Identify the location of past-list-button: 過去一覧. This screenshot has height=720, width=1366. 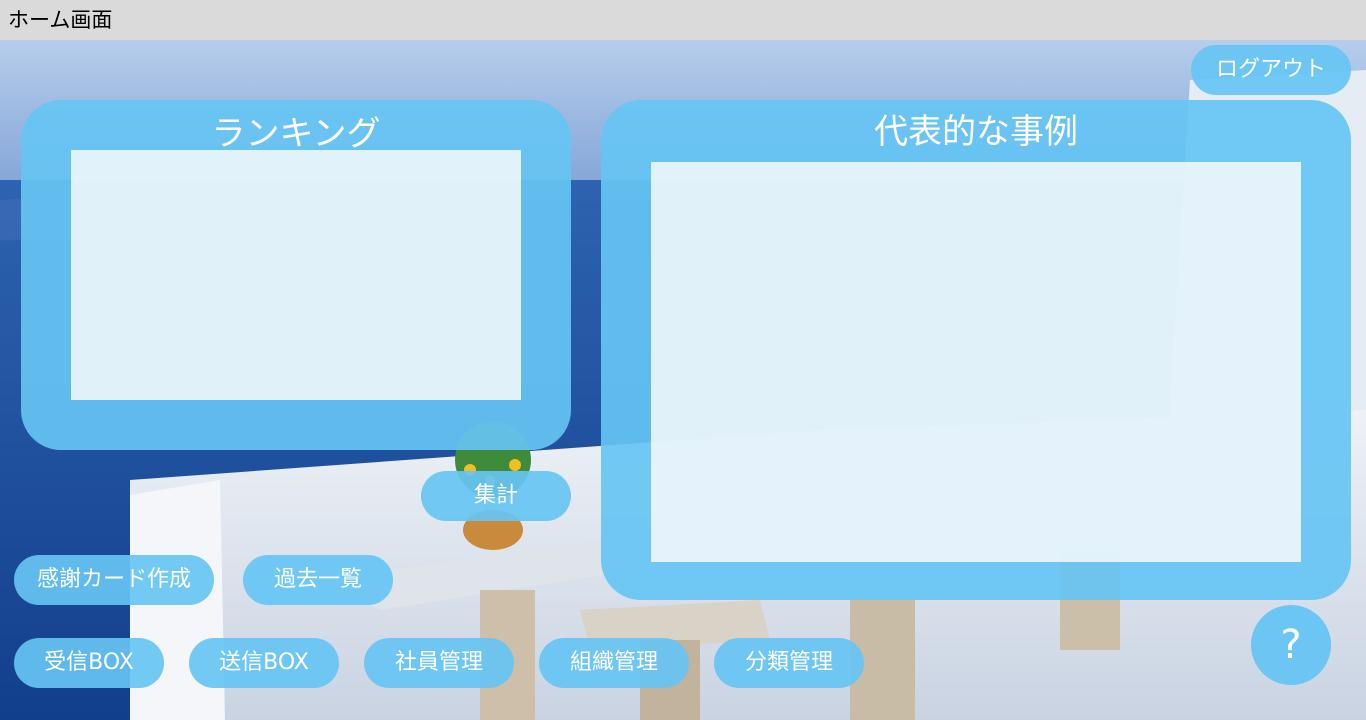
(318, 580).